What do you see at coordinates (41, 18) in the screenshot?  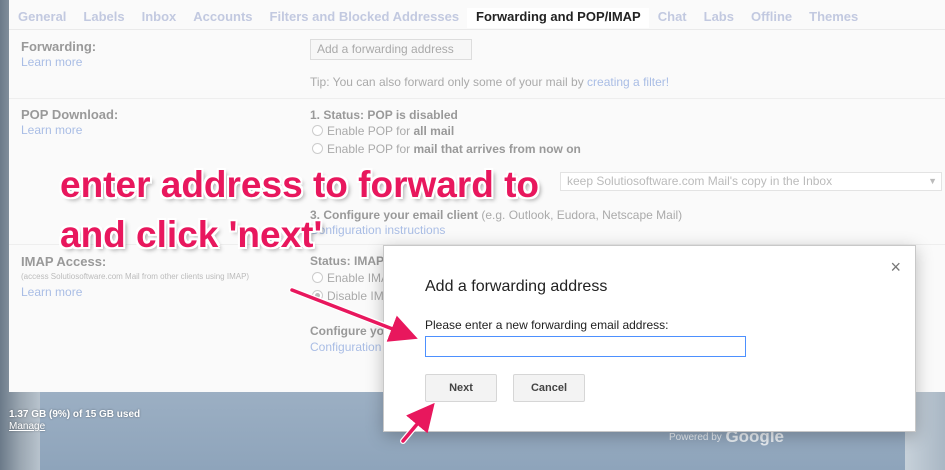 I see `tab-general: General` at bounding box center [41, 18].